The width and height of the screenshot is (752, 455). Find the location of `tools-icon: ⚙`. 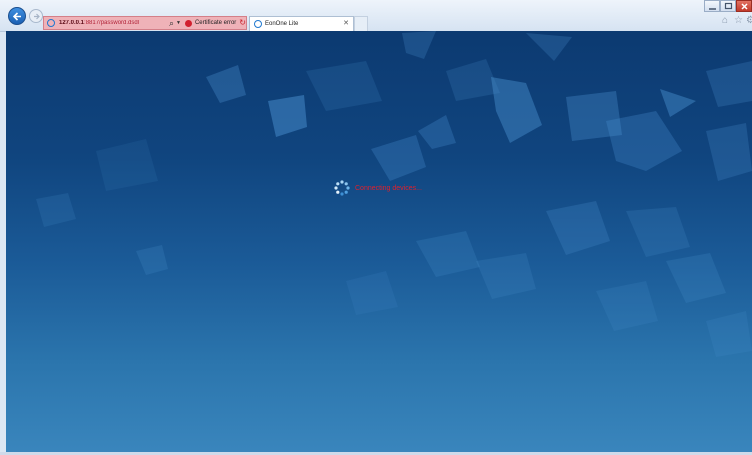

tools-icon: ⚙ is located at coordinates (749, 21).